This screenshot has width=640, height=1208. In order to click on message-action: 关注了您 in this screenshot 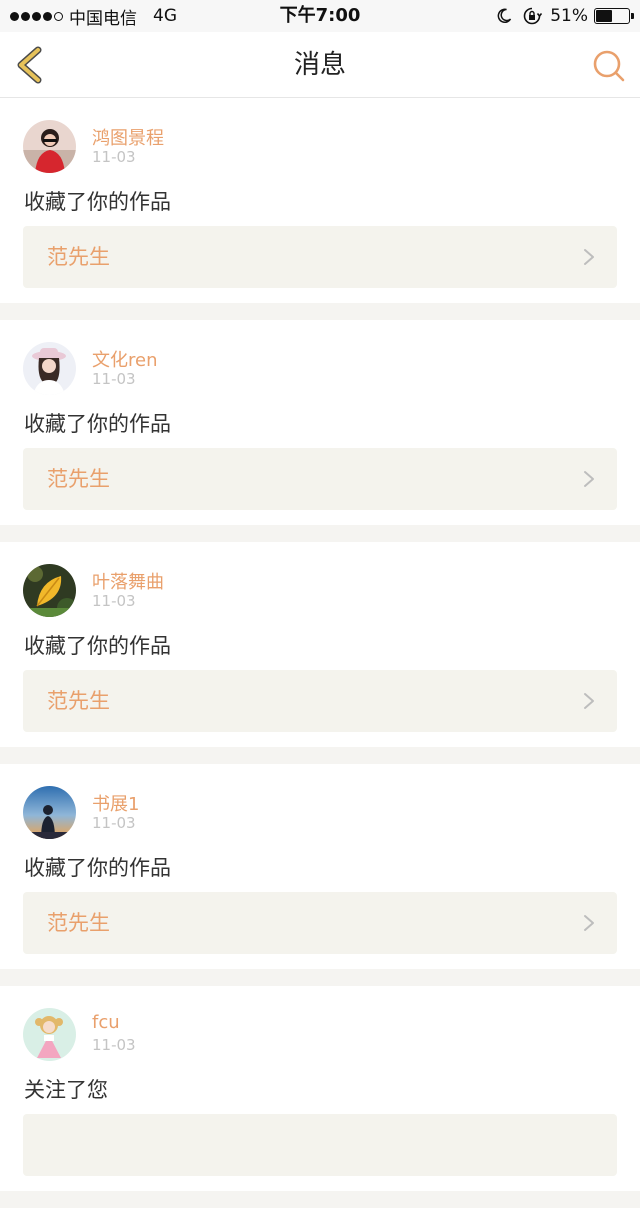, I will do `click(66, 1090)`.